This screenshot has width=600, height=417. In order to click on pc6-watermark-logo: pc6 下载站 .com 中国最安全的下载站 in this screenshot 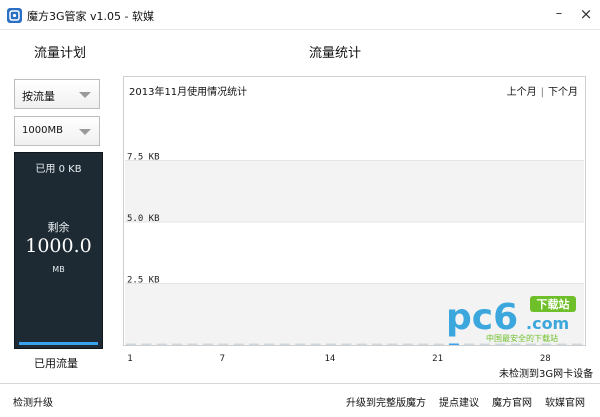, I will do `click(513, 320)`.